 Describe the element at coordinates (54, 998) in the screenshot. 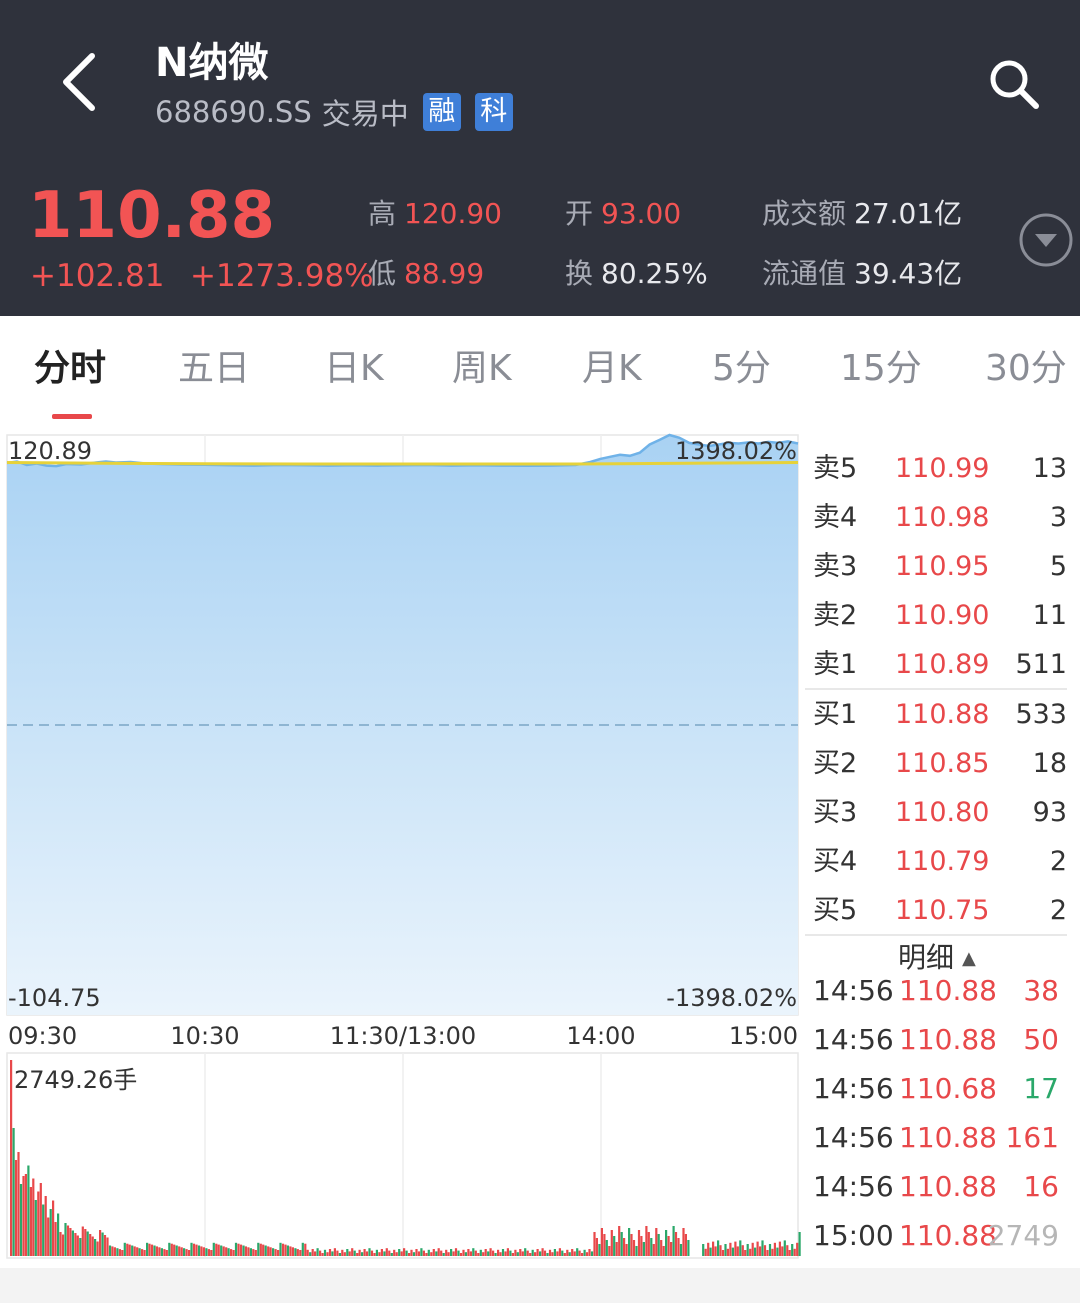

I see `bottom-price-label: -104.75` at that location.